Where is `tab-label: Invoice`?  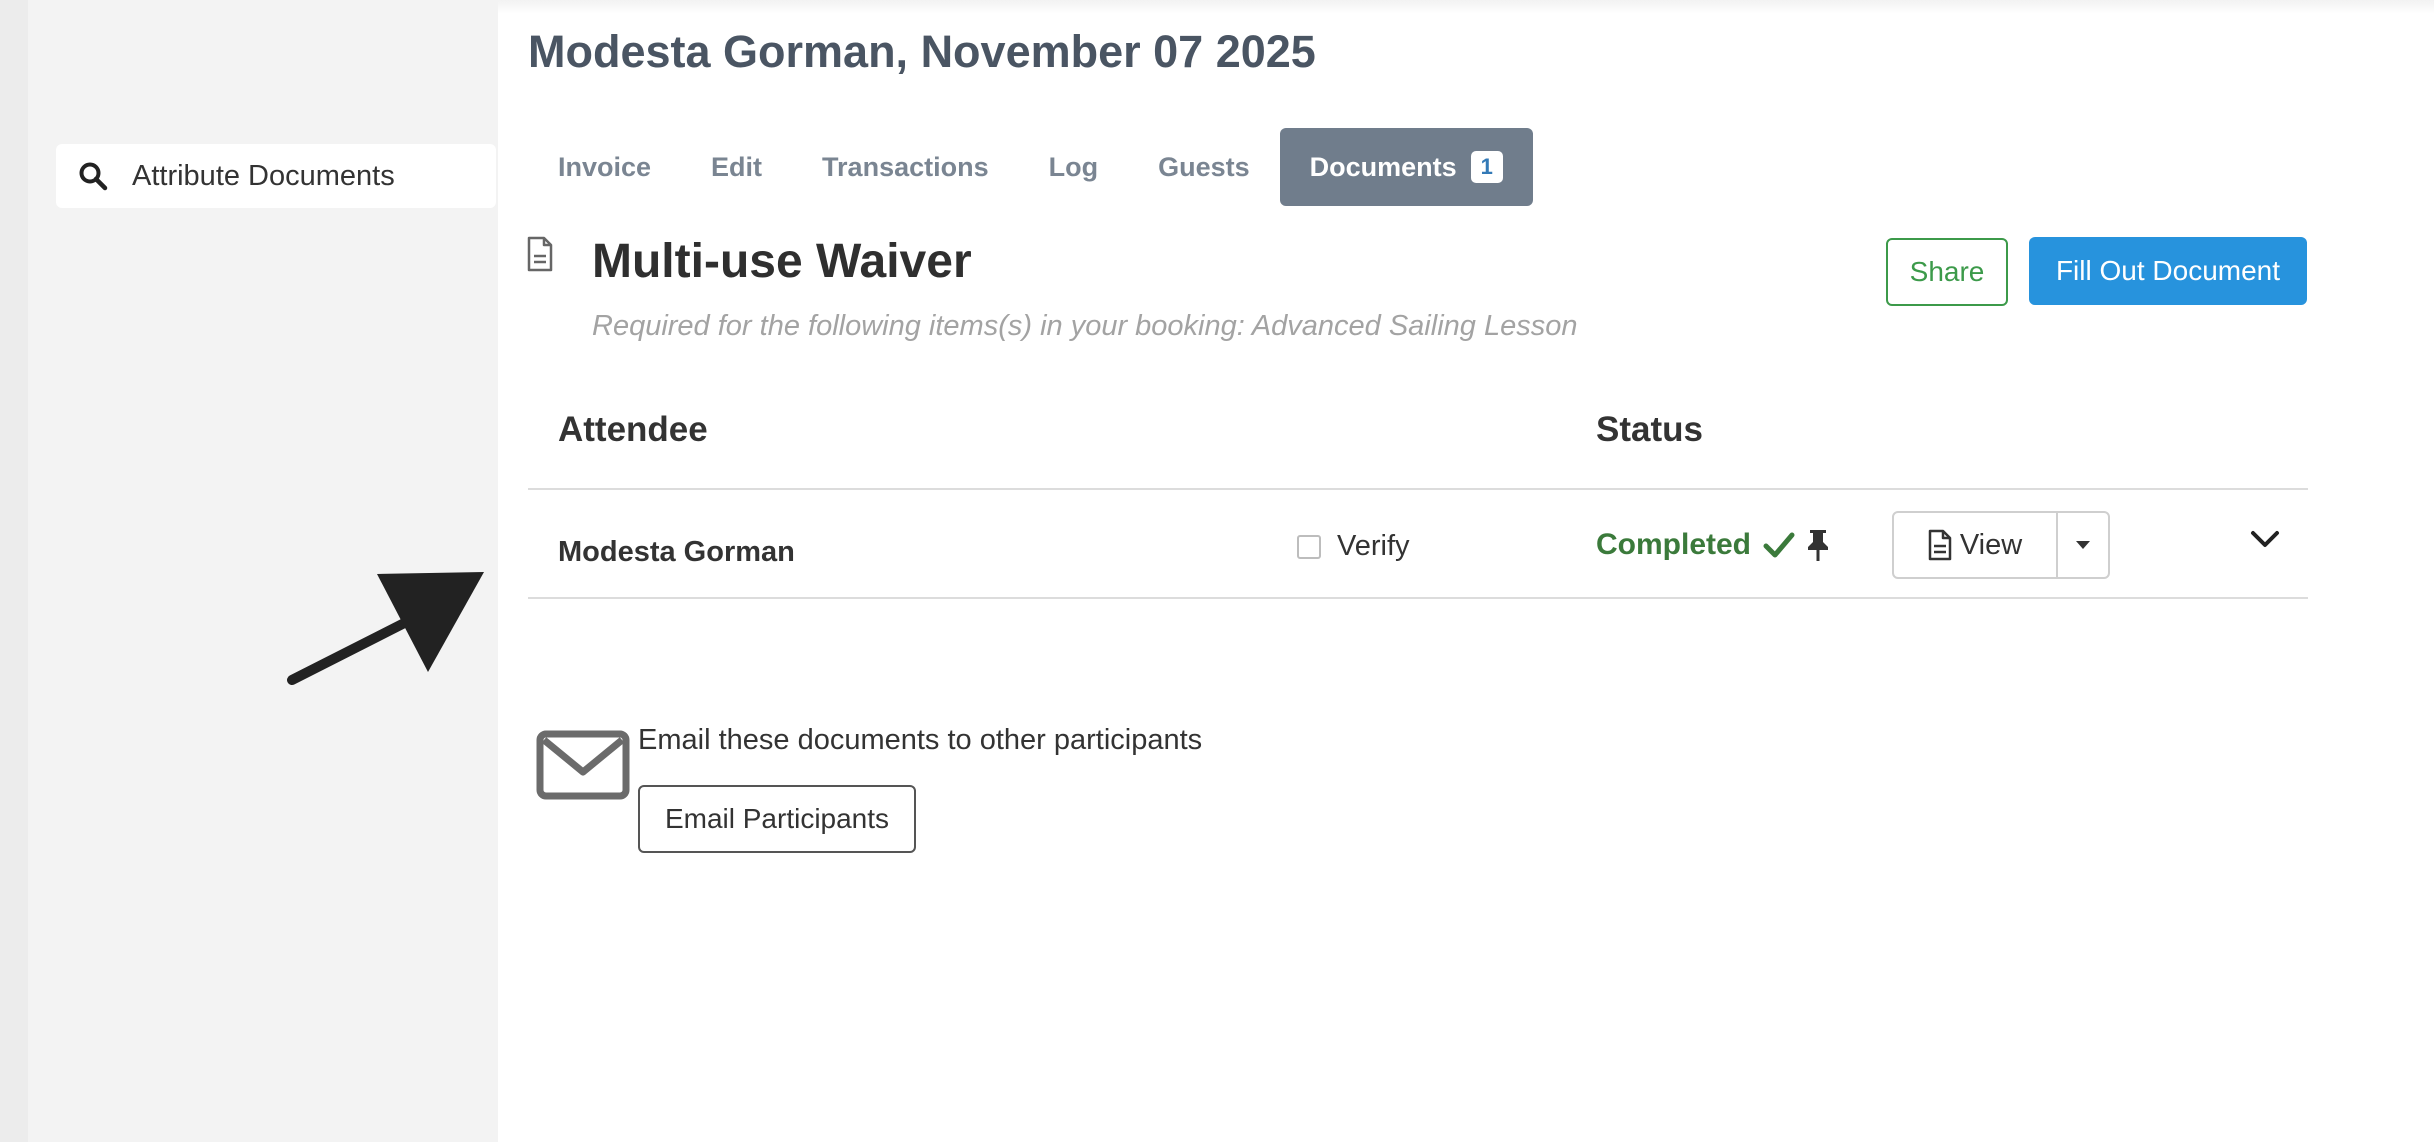
tab-label: Invoice is located at coordinates (605, 166).